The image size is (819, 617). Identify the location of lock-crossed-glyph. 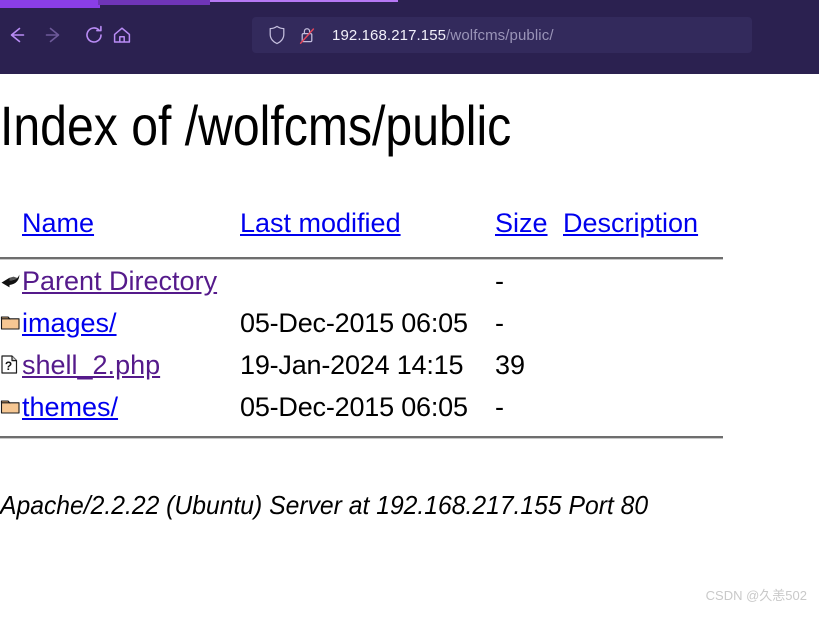
(307, 36).